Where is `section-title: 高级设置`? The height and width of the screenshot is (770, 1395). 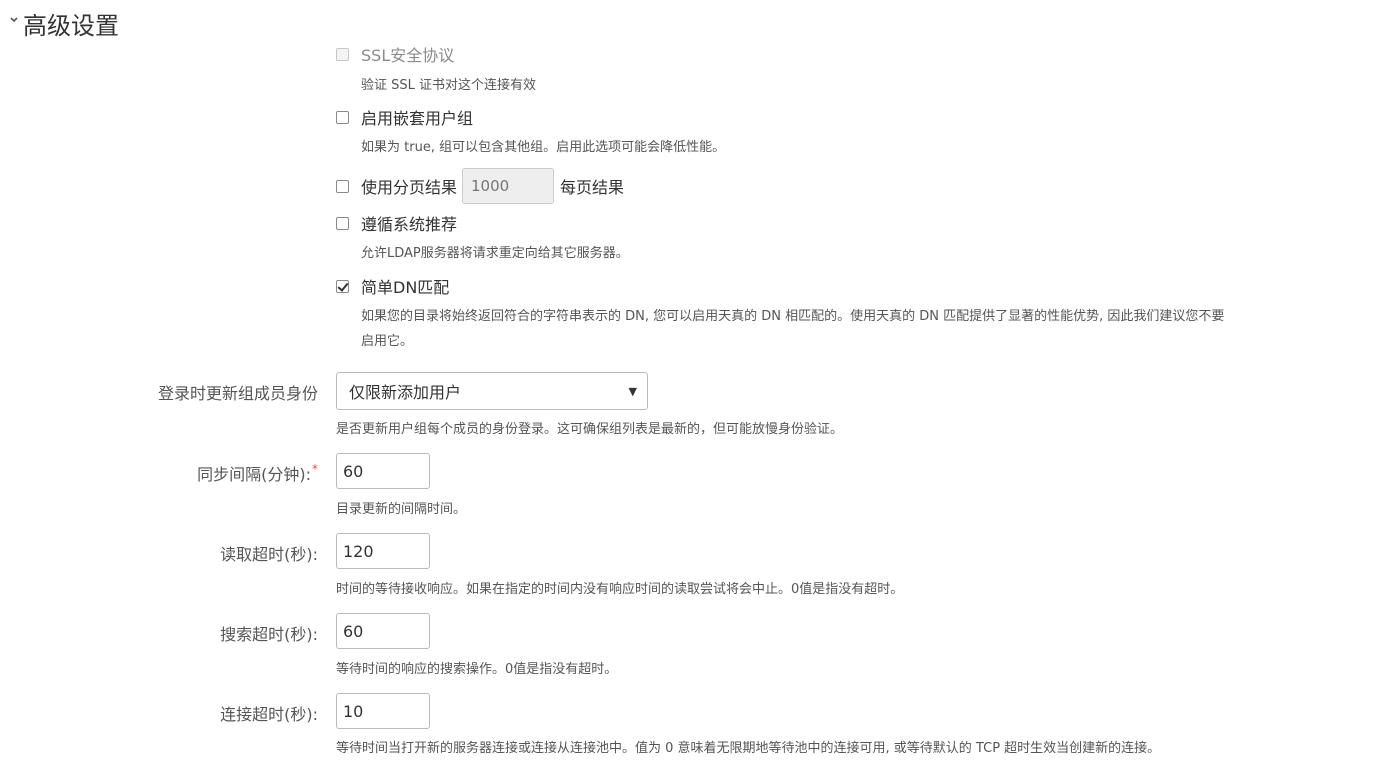
section-title: 高级设置 is located at coordinates (71, 25).